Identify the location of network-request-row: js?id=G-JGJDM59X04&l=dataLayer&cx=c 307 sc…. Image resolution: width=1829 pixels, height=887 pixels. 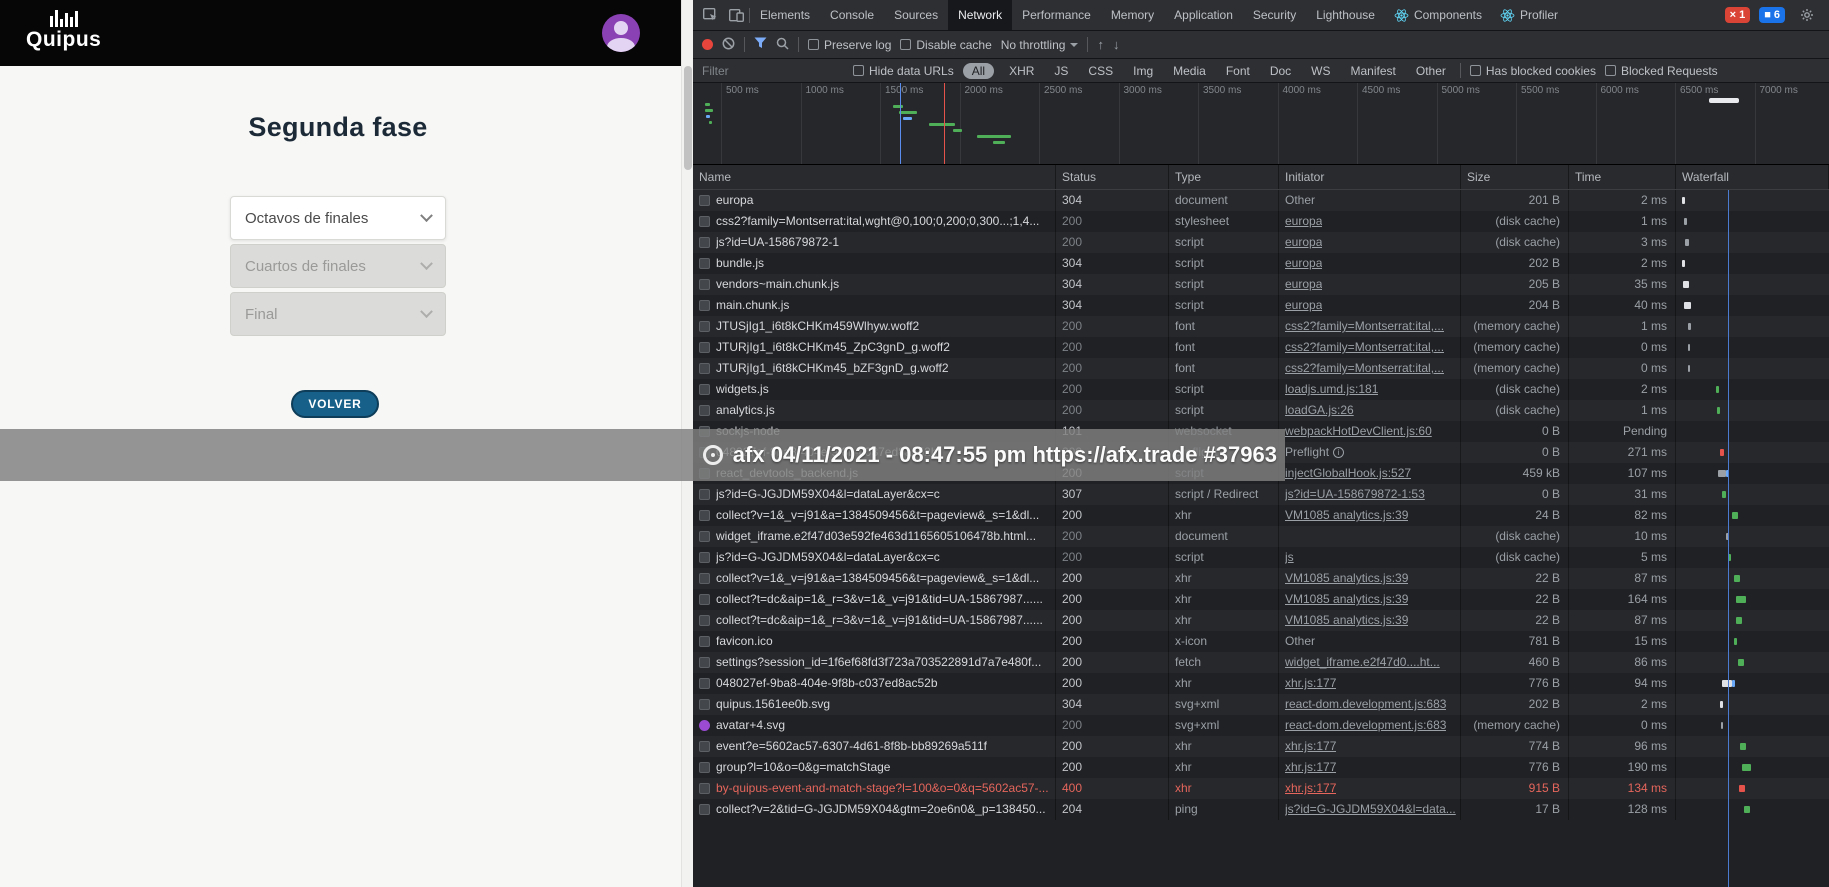
(1261, 494).